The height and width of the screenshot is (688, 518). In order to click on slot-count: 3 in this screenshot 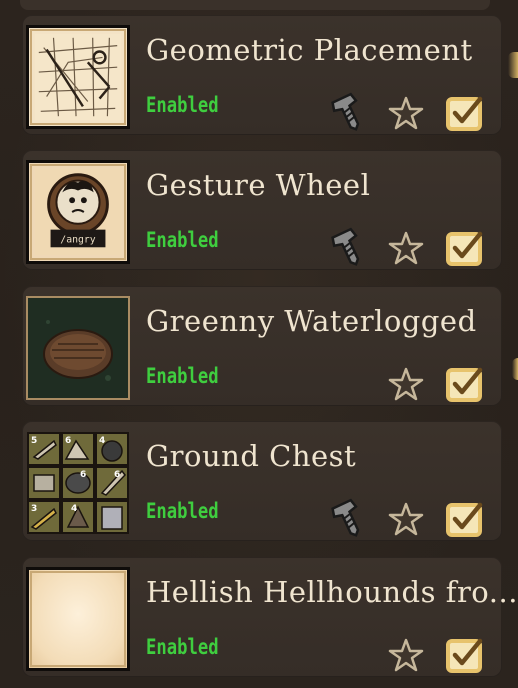, I will do `click(34, 509)`.